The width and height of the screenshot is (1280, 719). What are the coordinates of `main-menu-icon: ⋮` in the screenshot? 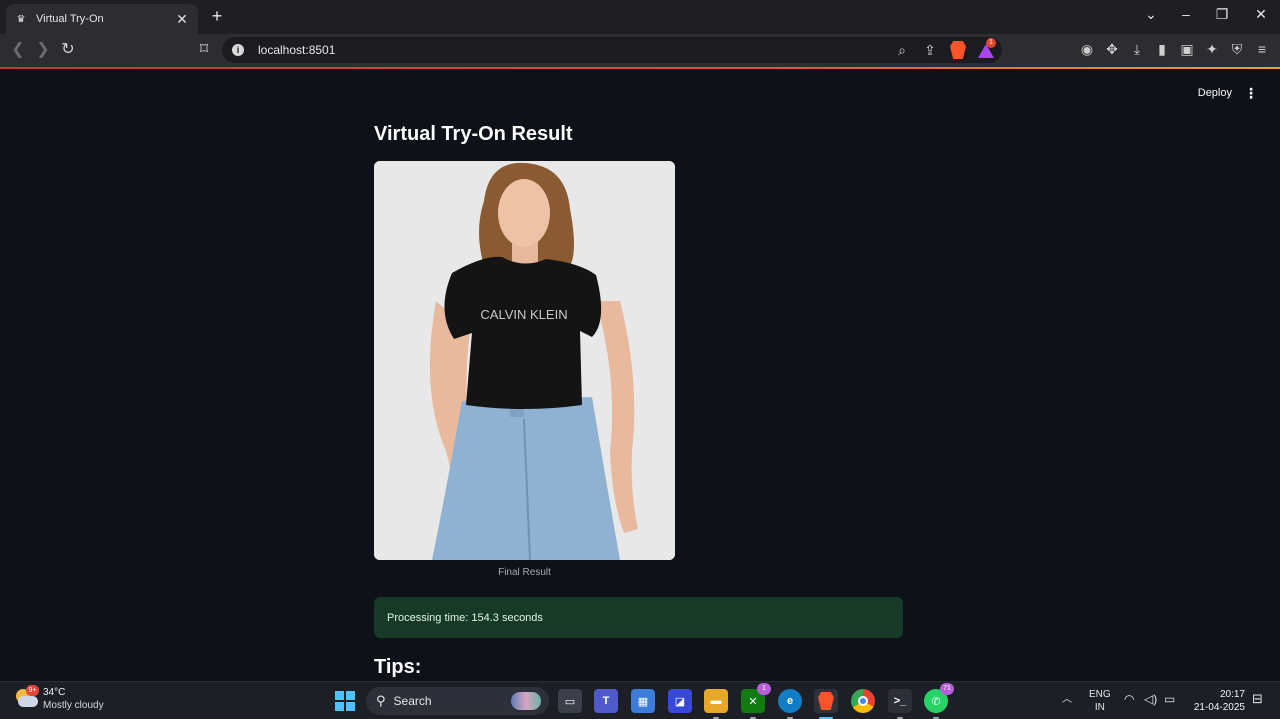 It's located at (1251, 93).